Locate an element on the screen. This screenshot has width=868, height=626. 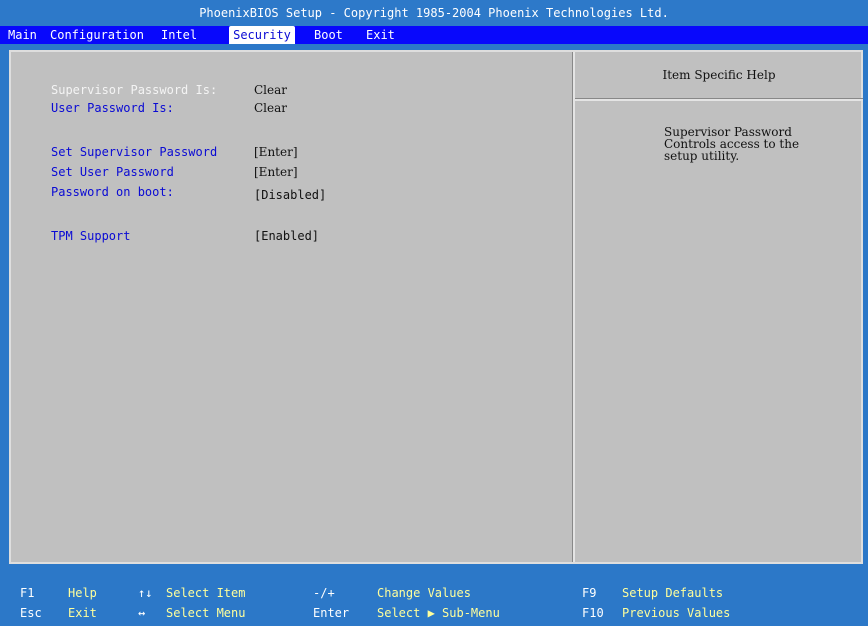
tpm-support-label: TPM Support is located at coordinates (90, 236).